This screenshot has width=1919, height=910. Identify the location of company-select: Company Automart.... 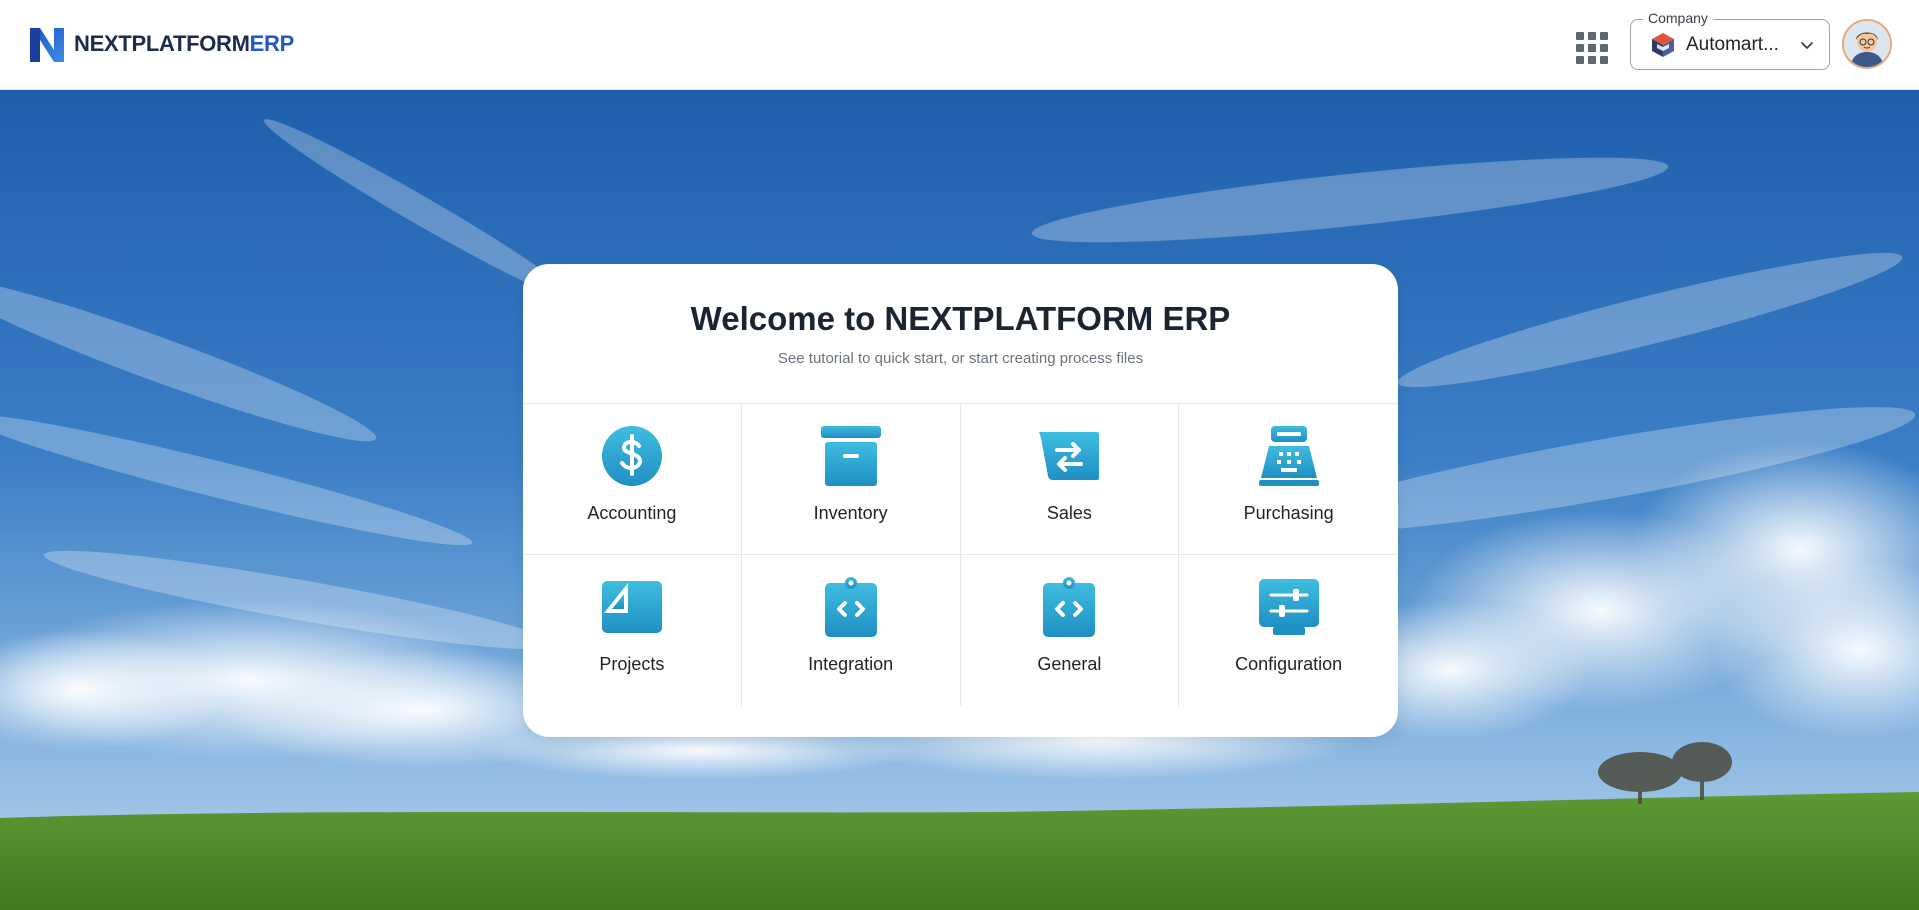
(1730, 40).